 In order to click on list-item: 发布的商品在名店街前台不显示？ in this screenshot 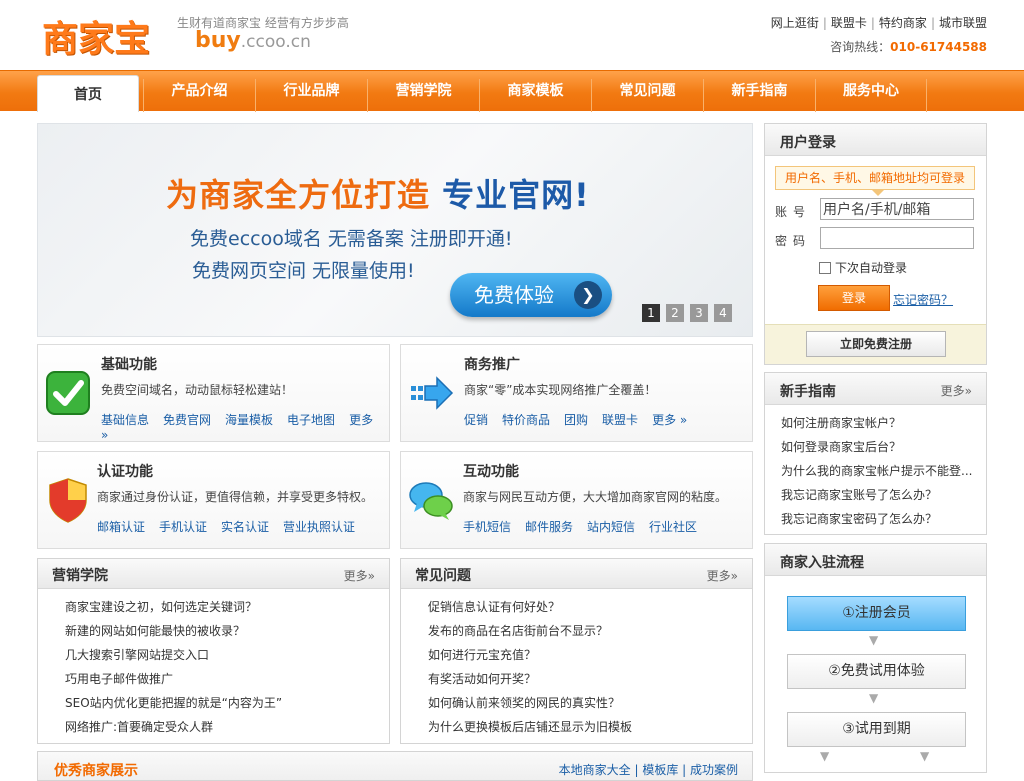, I will do `click(590, 631)`.